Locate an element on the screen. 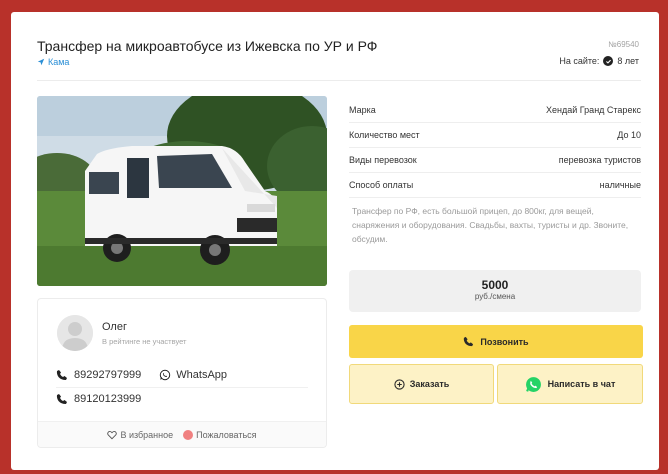 This screenshot has height=474, width=668. location-arrow-icon is located at coordinates (41, 62).